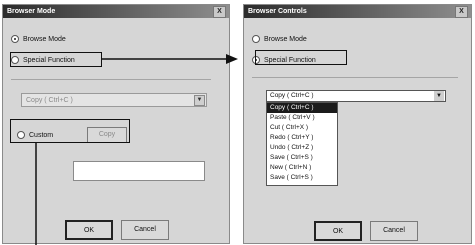  I want to click on arrow-head-icon, so click(232, 59).